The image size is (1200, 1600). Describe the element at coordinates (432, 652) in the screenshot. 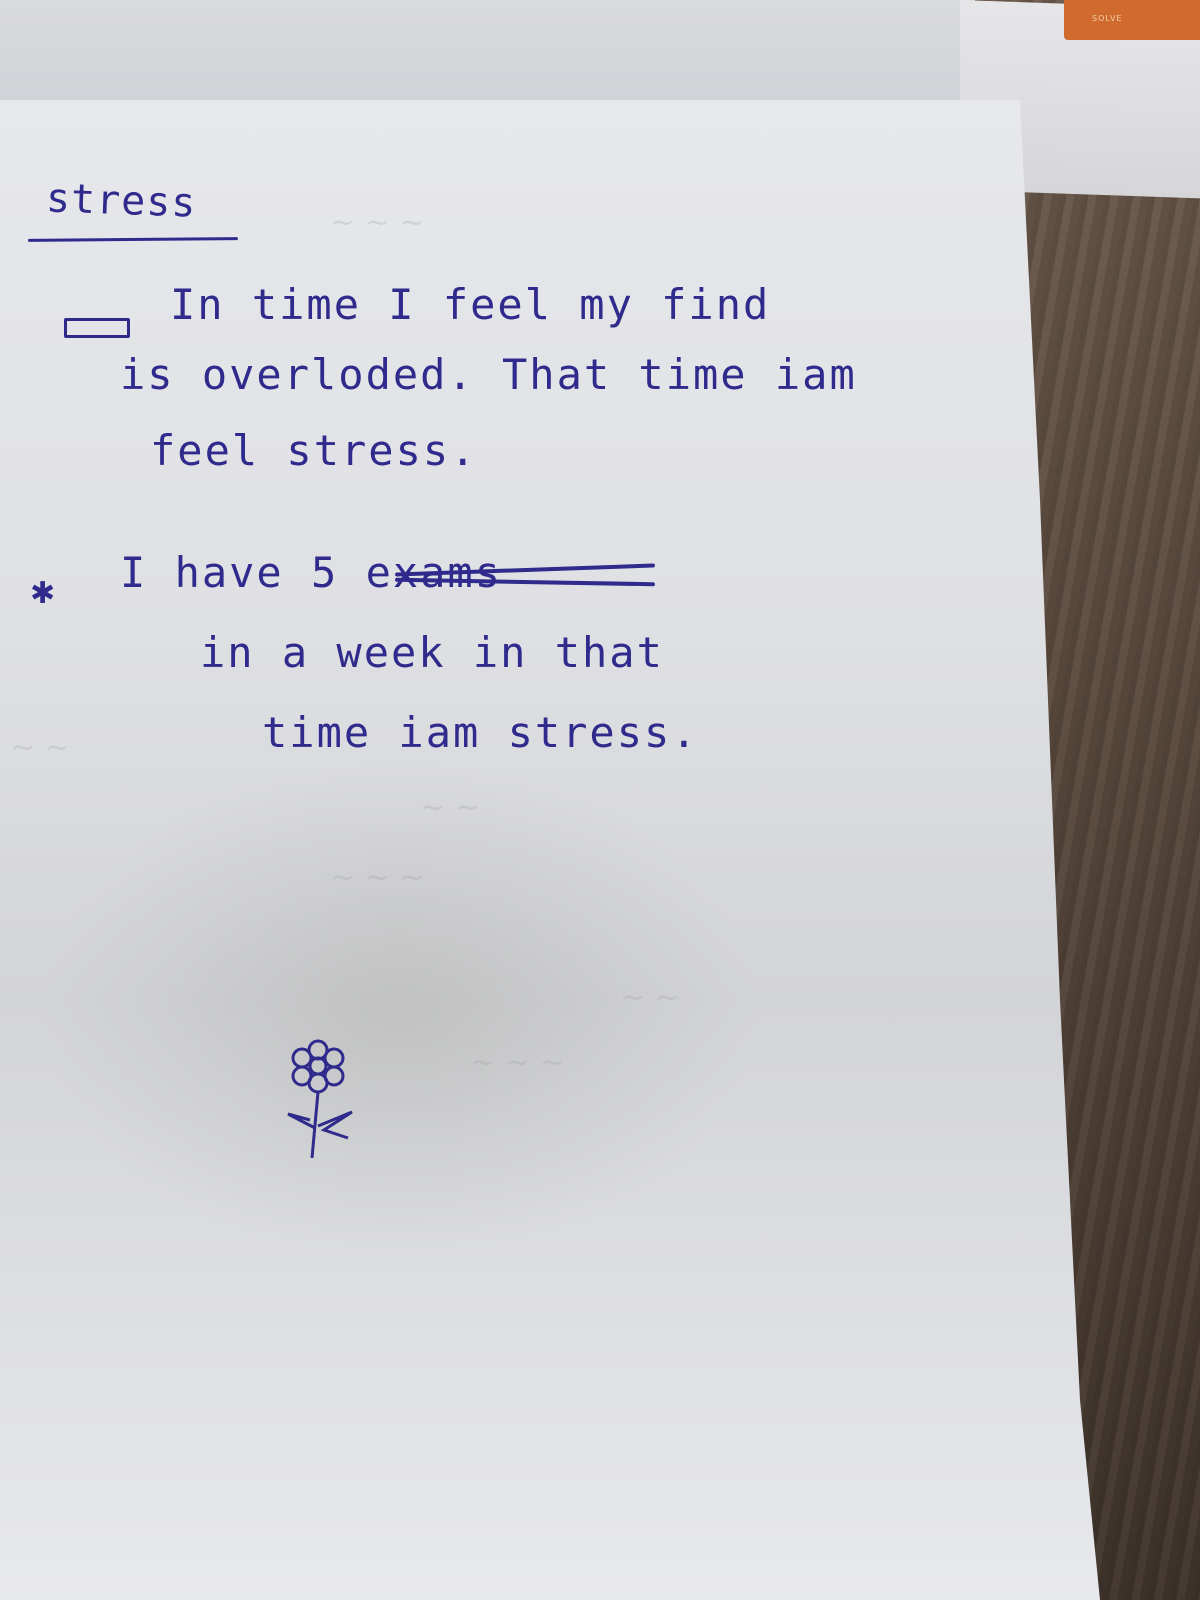

I see `note-line-5: in a week in that` at that location.